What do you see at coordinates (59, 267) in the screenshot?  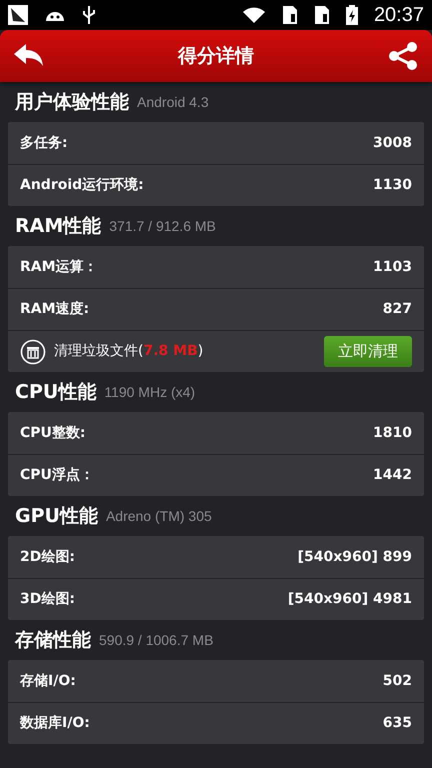 I see `score-label: RAM运算：` at bounding box center [59, 267].